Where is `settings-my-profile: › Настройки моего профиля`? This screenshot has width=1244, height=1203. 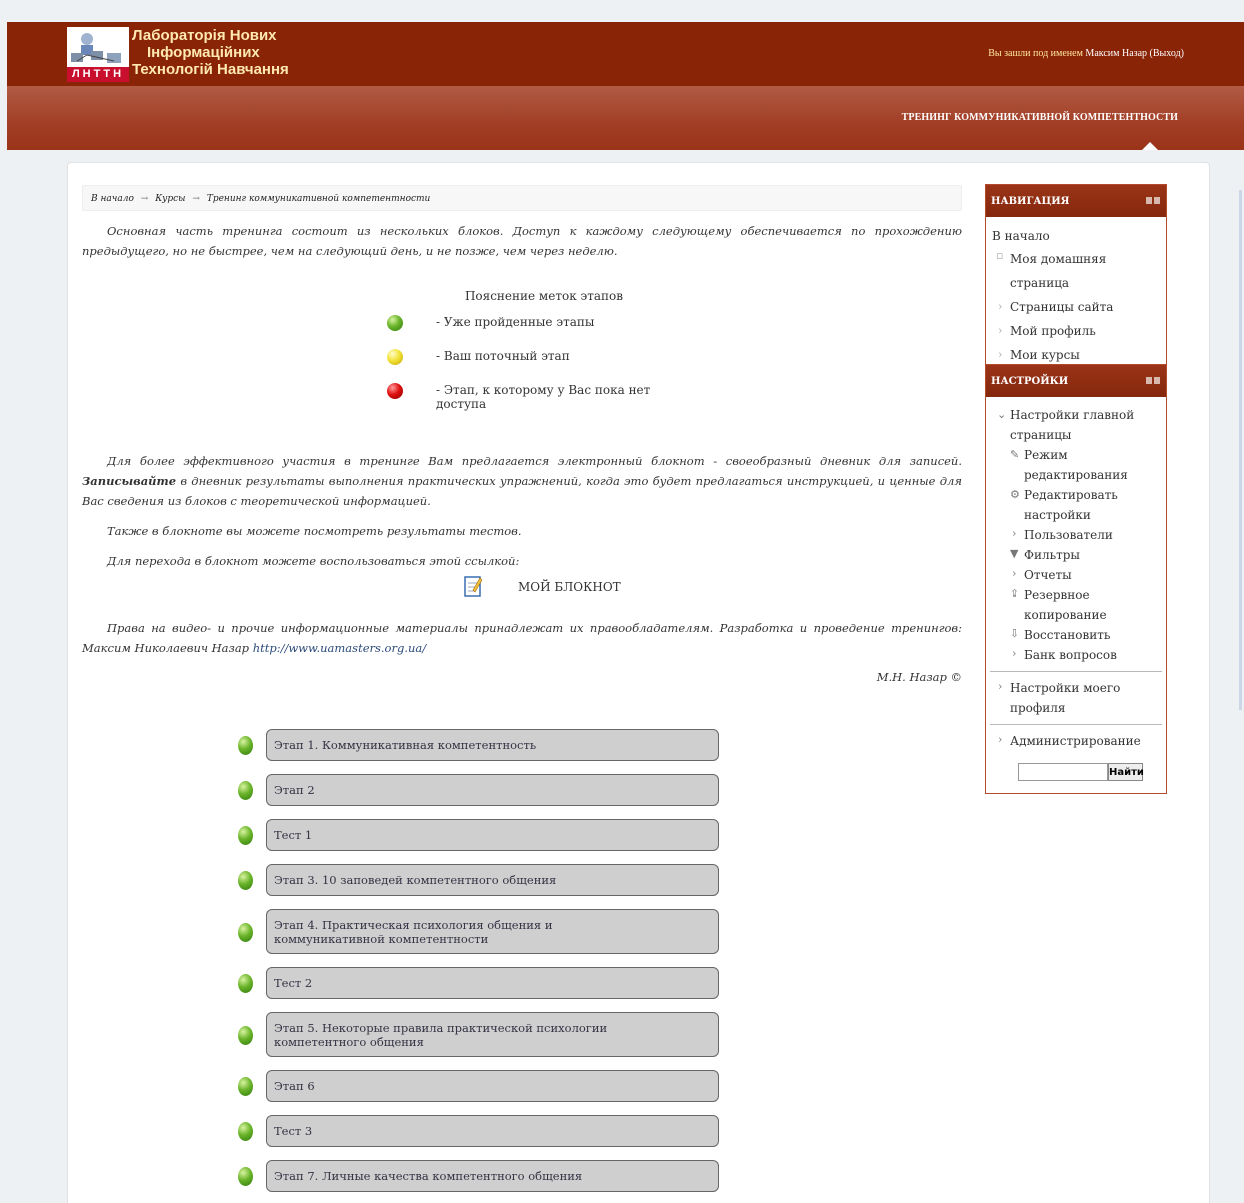
settings-my-profile: › Настройки моего профиля is located at coordinates (1076, 698).